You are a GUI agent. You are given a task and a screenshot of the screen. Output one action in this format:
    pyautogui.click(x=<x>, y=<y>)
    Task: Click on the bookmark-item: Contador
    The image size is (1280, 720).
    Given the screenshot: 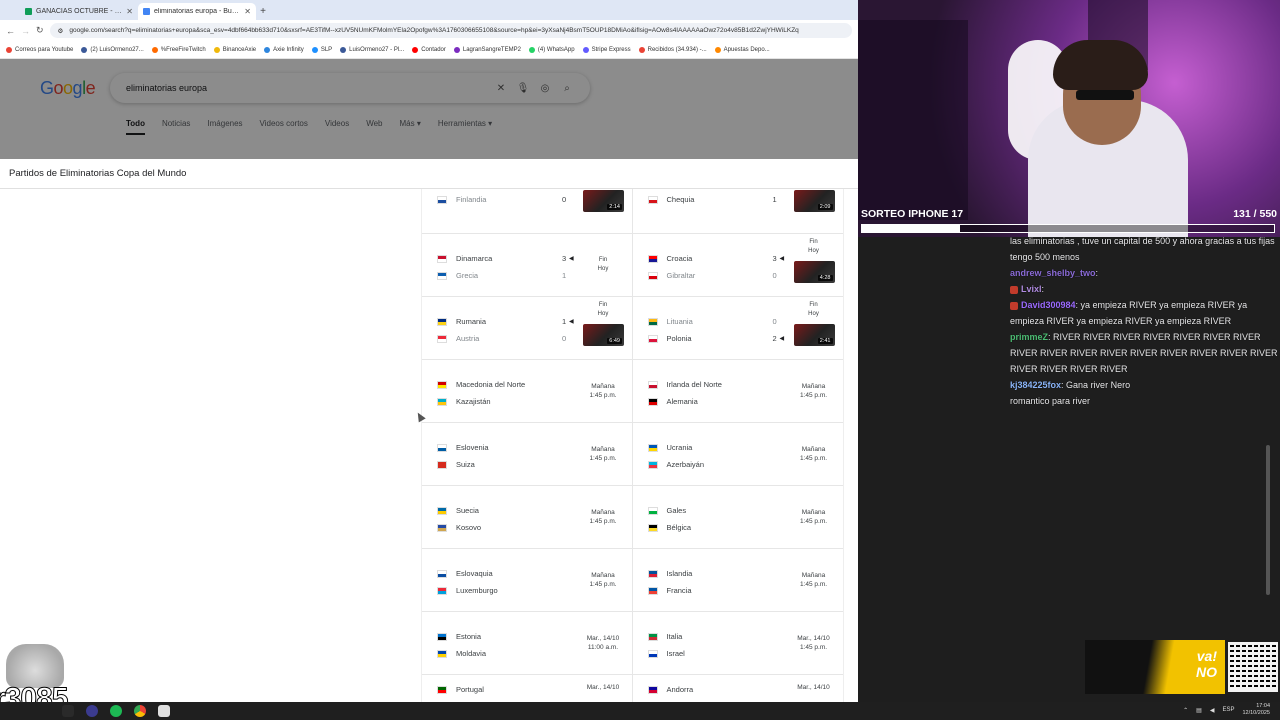 What is the action you would take?
    pyautogui.click(x=429, y=49)
    